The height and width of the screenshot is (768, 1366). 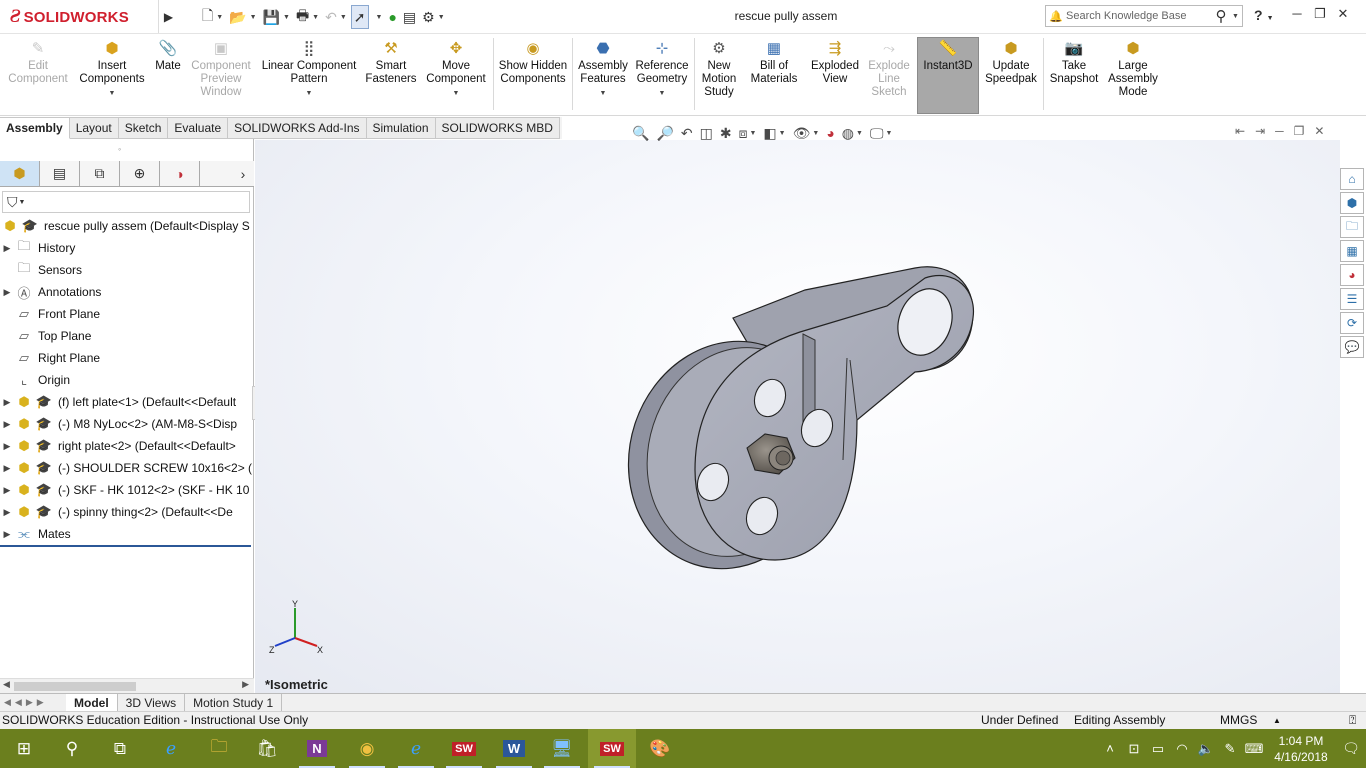 What do you see at coordinates (38, 62) in the screenshot?
I see `edit-component-button: ✎ Edit Component` at bounding box center [38, 62].